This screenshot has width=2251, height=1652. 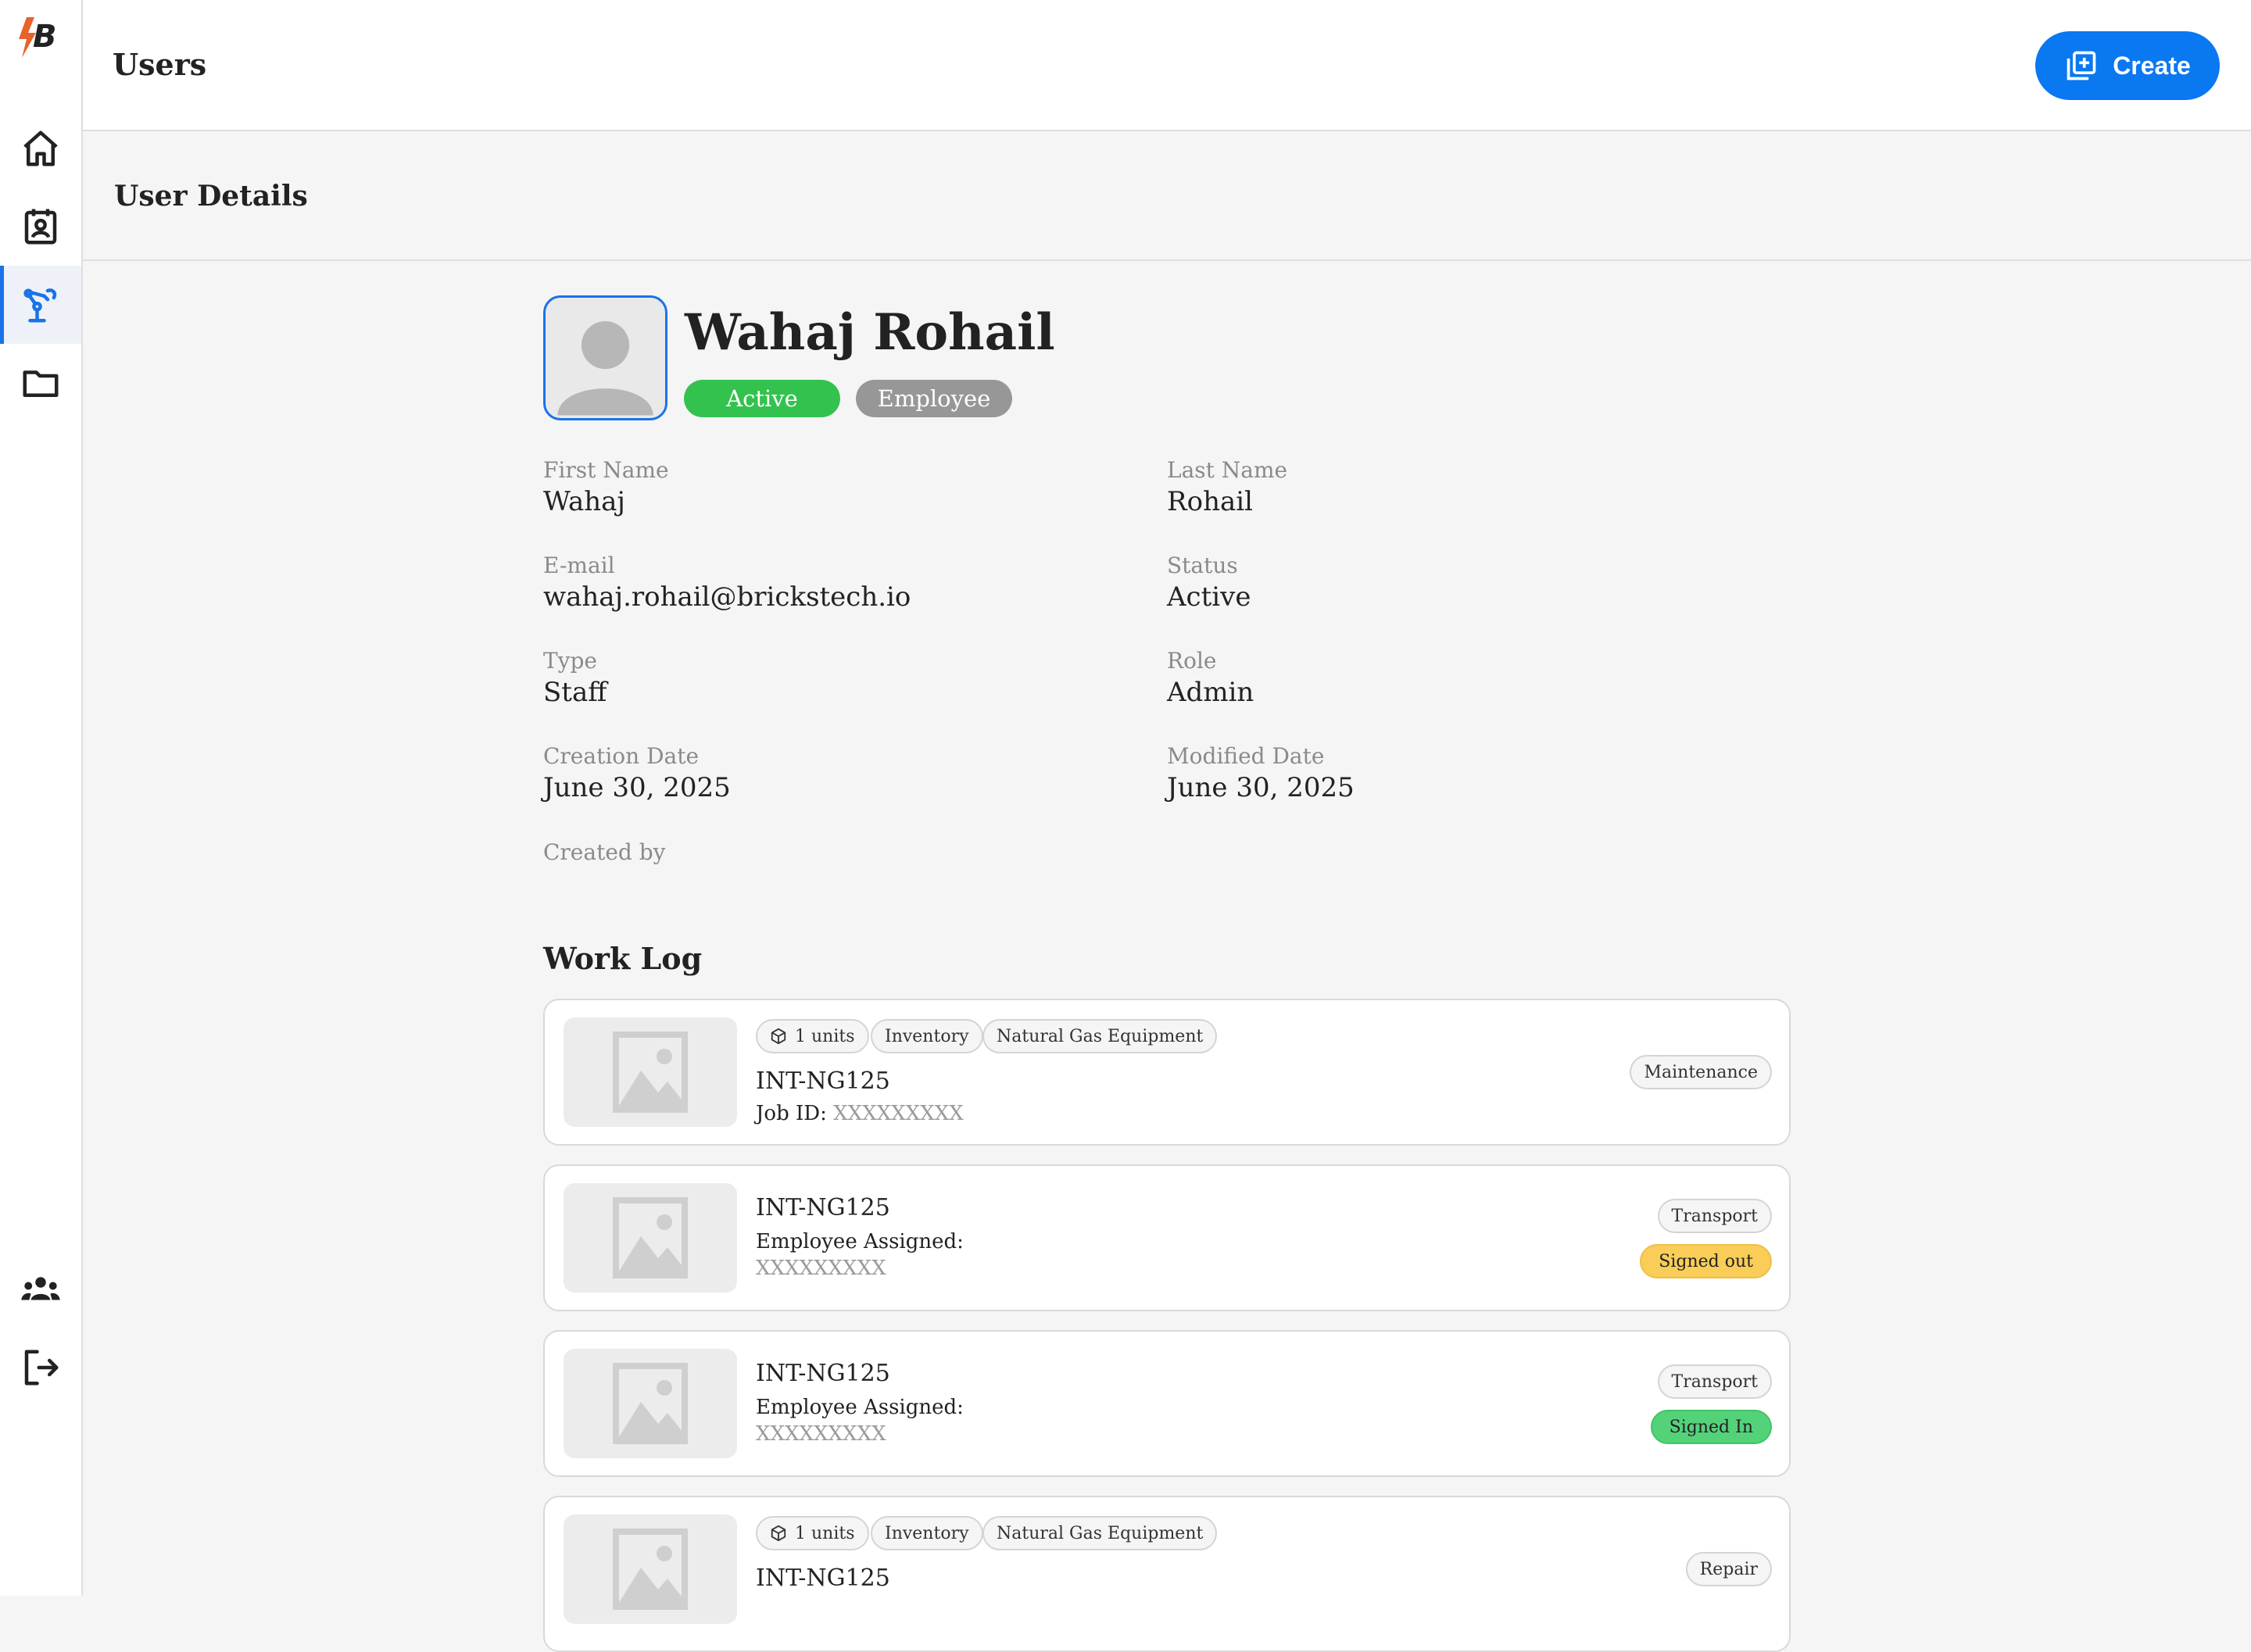 What do you see at coordinates (575, 692) in the screenshot?
I see `type-value: Staff` at bounding box center [575, 692].